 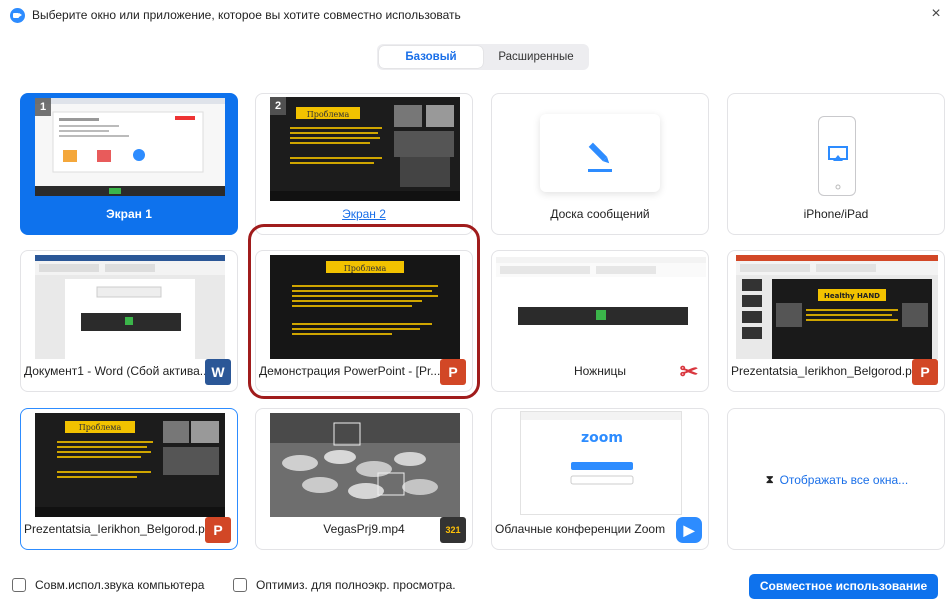 I want to click on tile-video-player: VegasPrj9.mp4 321, so click(x=364, y=479).